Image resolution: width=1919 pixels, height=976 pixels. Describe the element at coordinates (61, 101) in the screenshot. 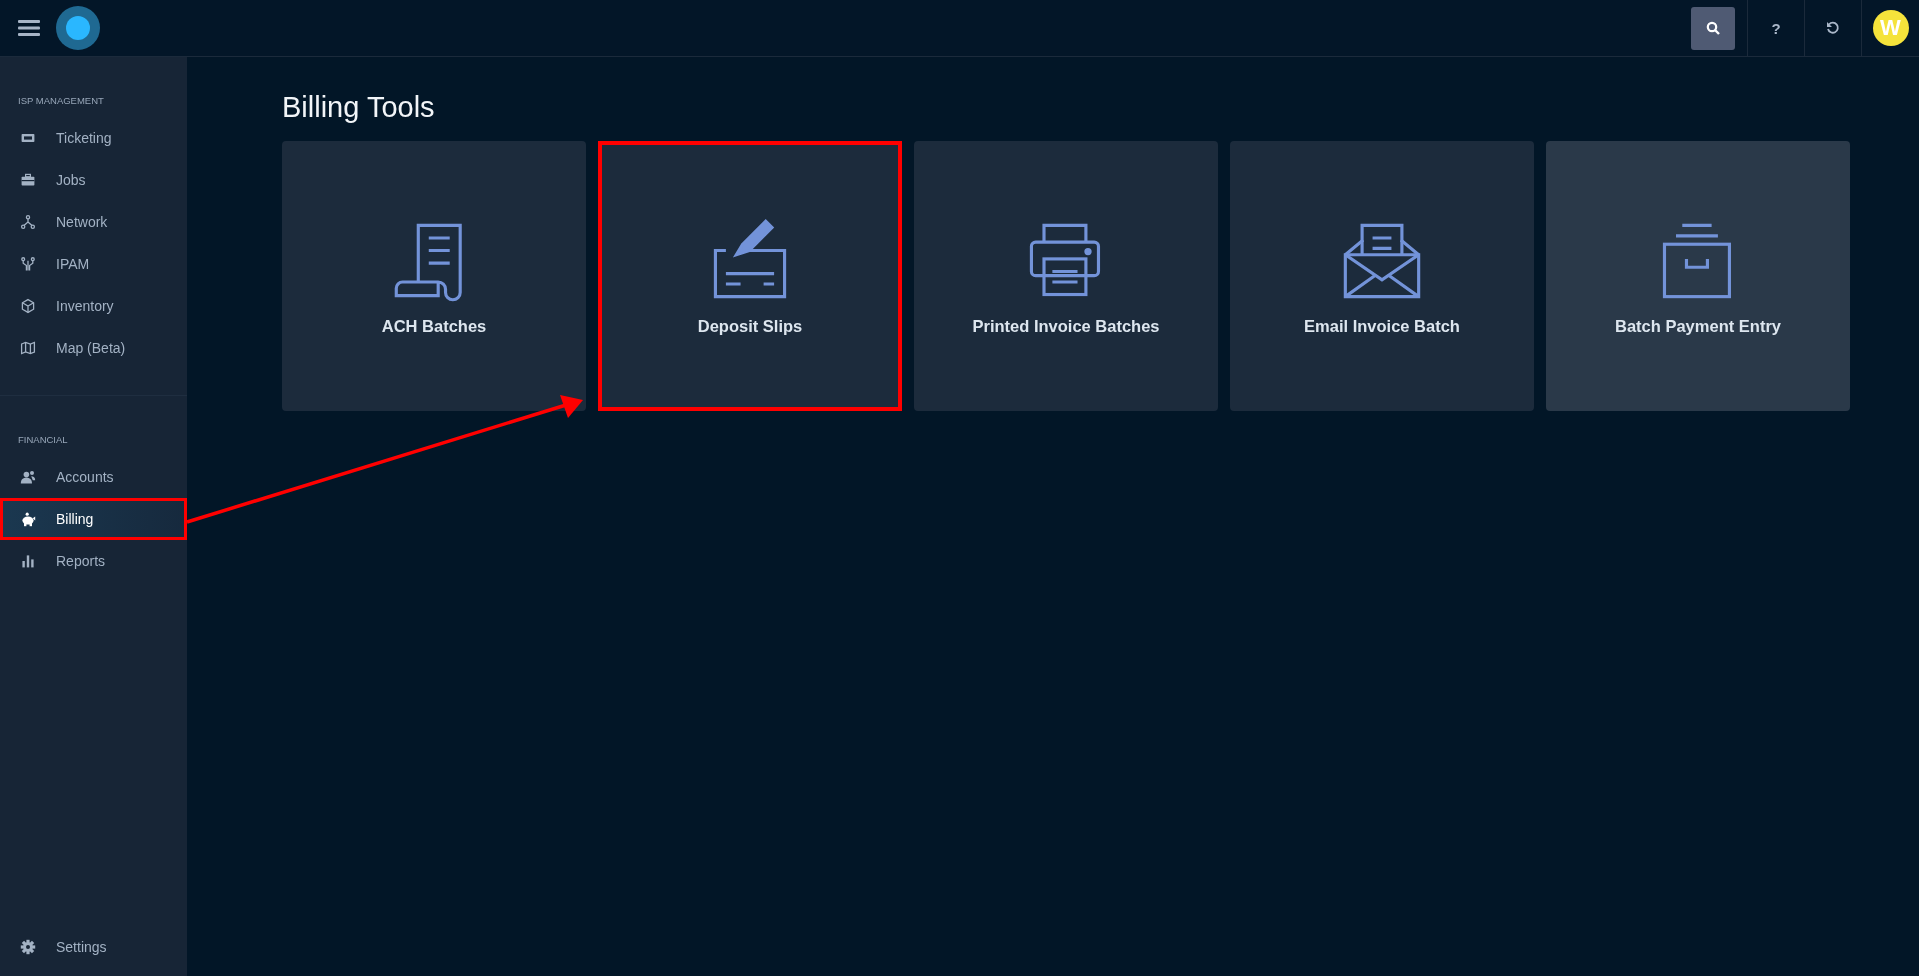

I see `section-title: ISP MANAGEMENT` at that location.